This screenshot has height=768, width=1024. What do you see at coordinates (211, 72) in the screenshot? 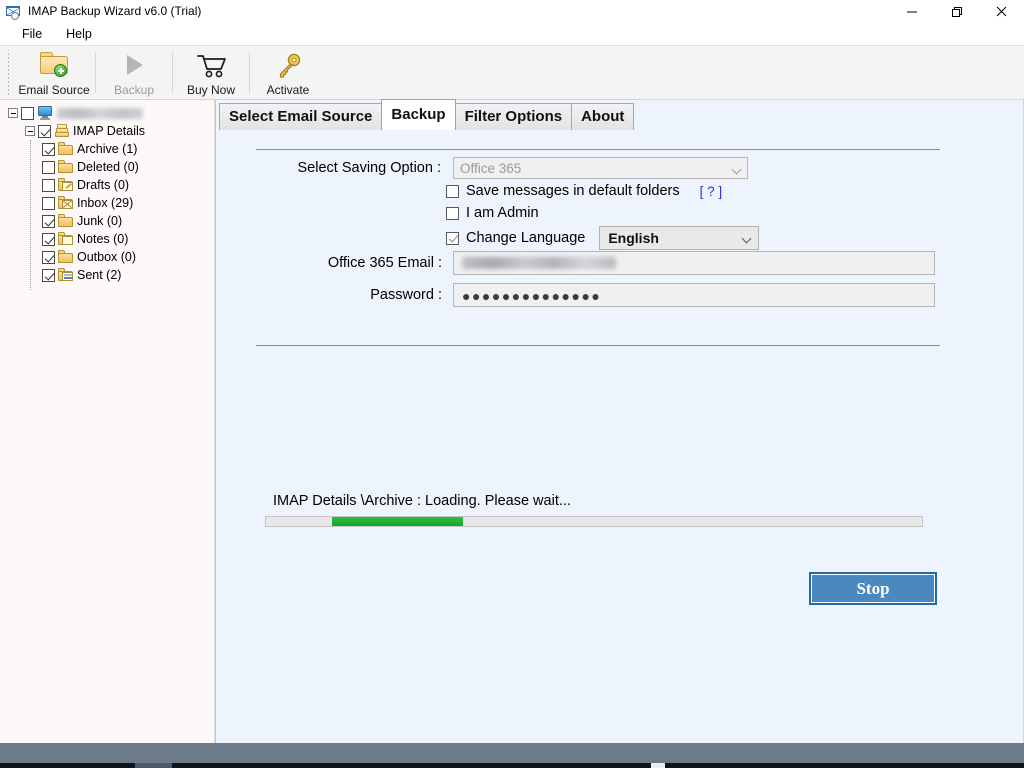
I see `toolbar-buy-now-button: Buy Now` at bounding box center [211, 72].